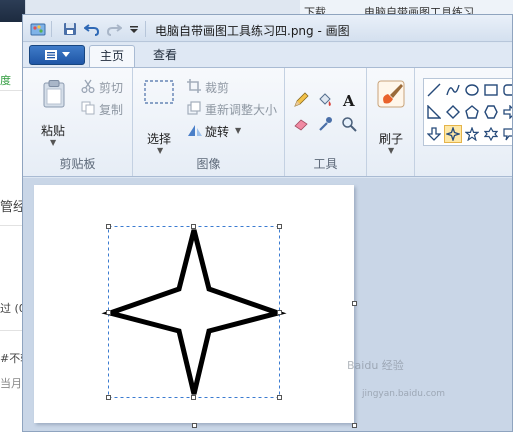  What do you see at coordinates (195, 130) in the screenshot?
I see `rotate-icon` at bounding box center [195, 130].